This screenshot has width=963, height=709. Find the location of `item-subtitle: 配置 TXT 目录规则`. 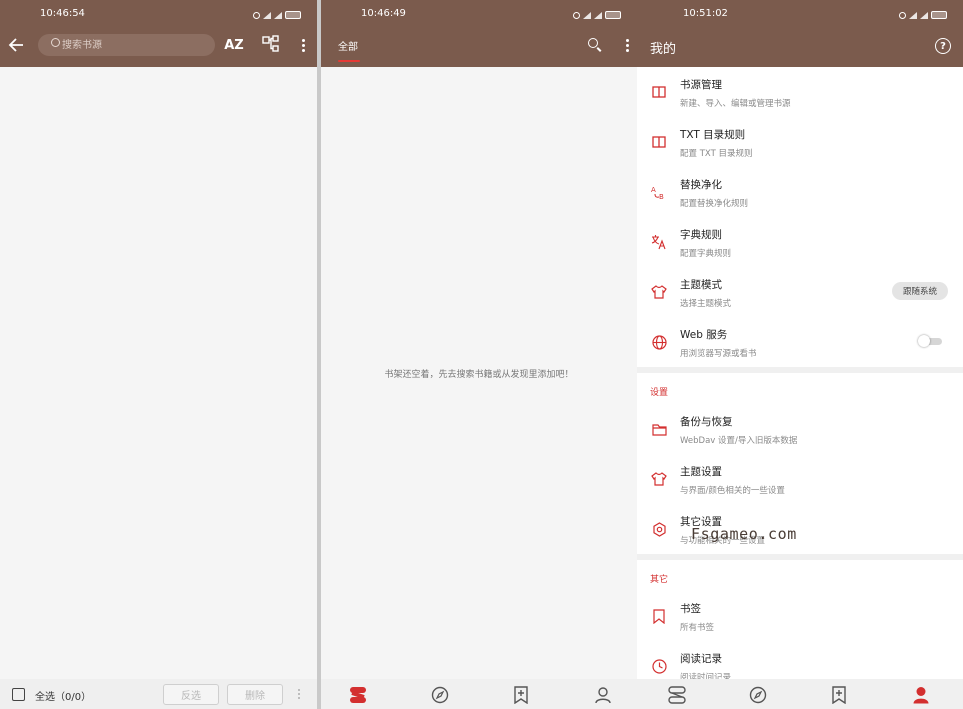

item-subtitle: 配置 TXT 目录规则 is located at coordinates (716, 154).